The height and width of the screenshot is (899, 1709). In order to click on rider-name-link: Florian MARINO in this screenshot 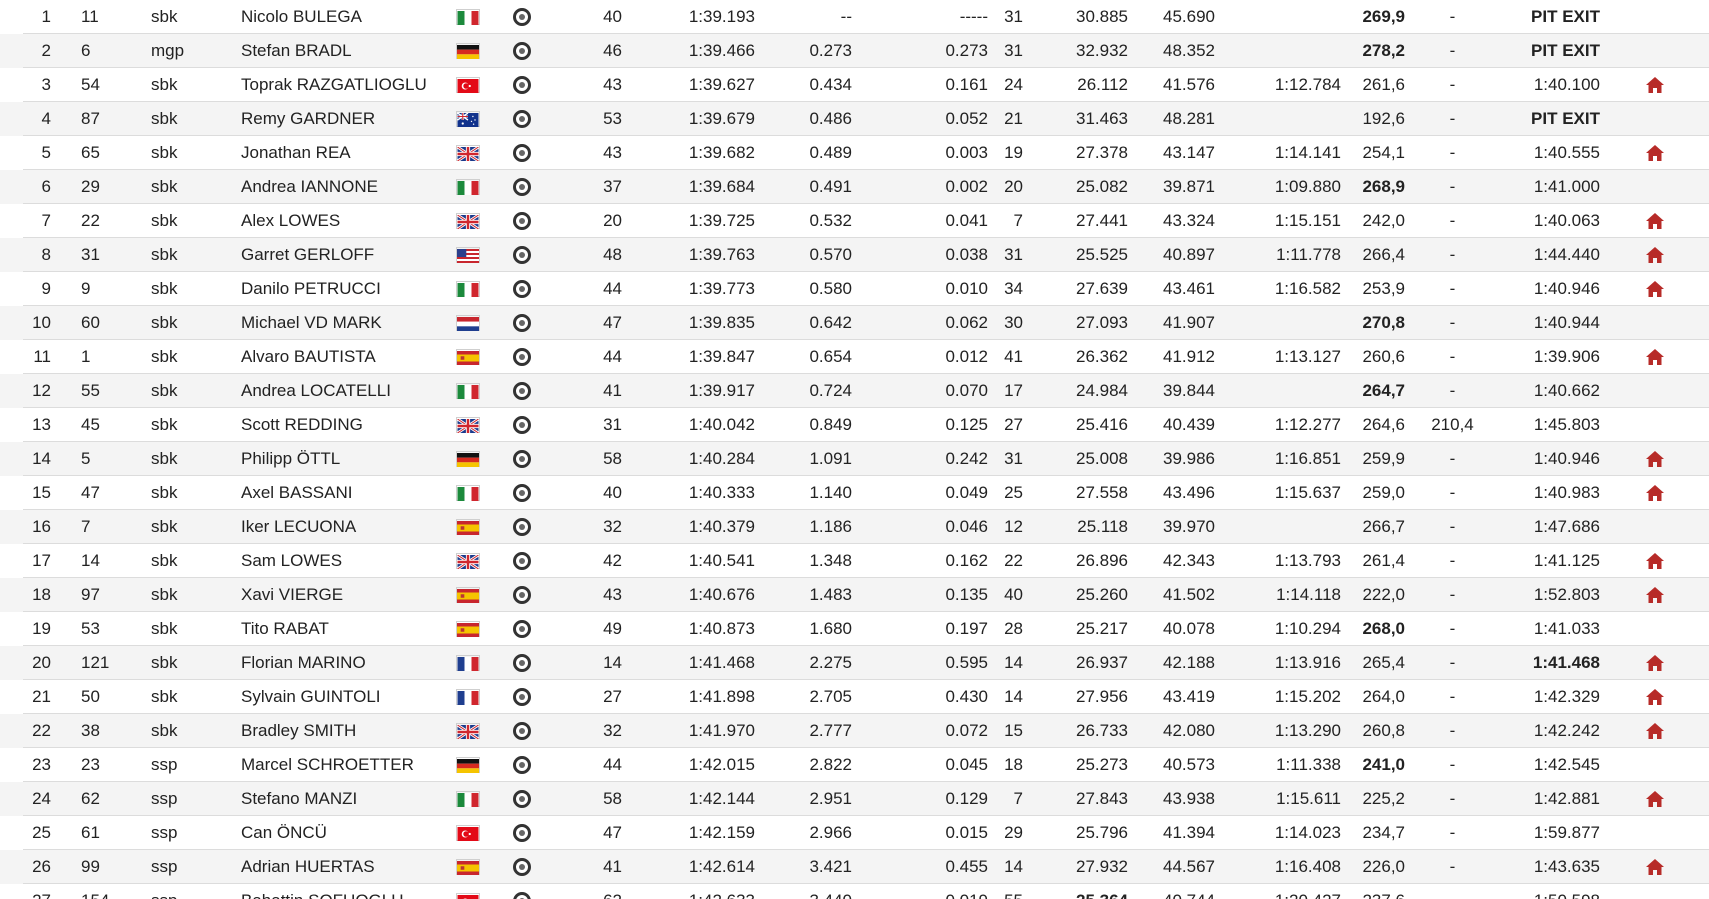, I will do `click(323, 662)`.